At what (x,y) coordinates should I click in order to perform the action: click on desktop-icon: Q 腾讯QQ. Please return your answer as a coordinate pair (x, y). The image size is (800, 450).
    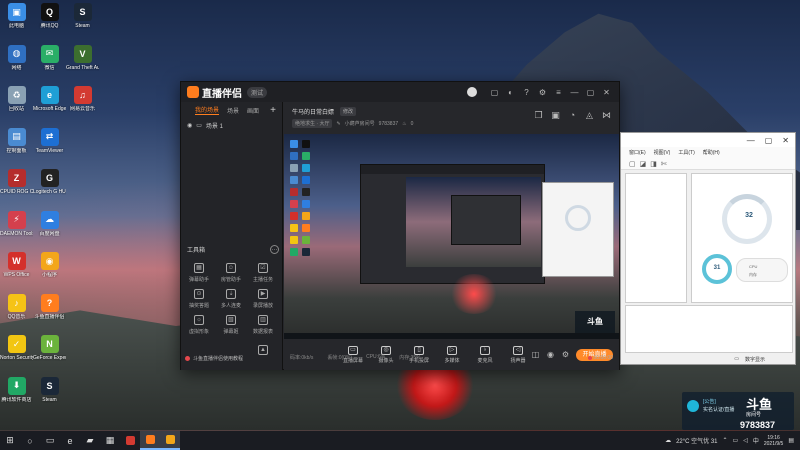
    Looking at the image, I should click on (49, 21).